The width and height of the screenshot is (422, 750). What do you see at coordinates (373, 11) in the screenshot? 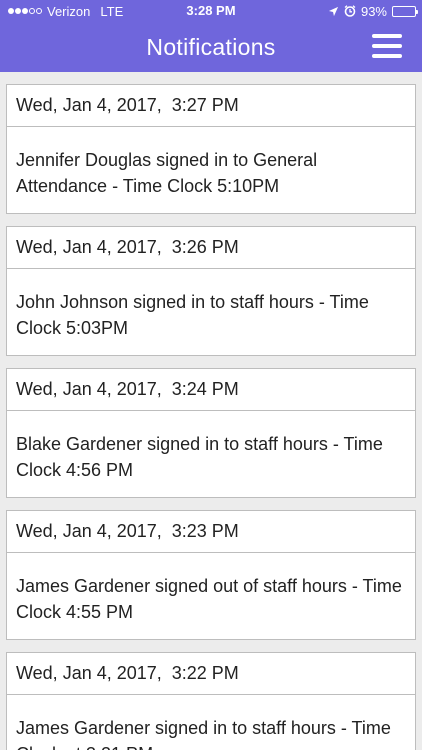
I see `battery-percentage: 93%` at bounding box center [373, 11].